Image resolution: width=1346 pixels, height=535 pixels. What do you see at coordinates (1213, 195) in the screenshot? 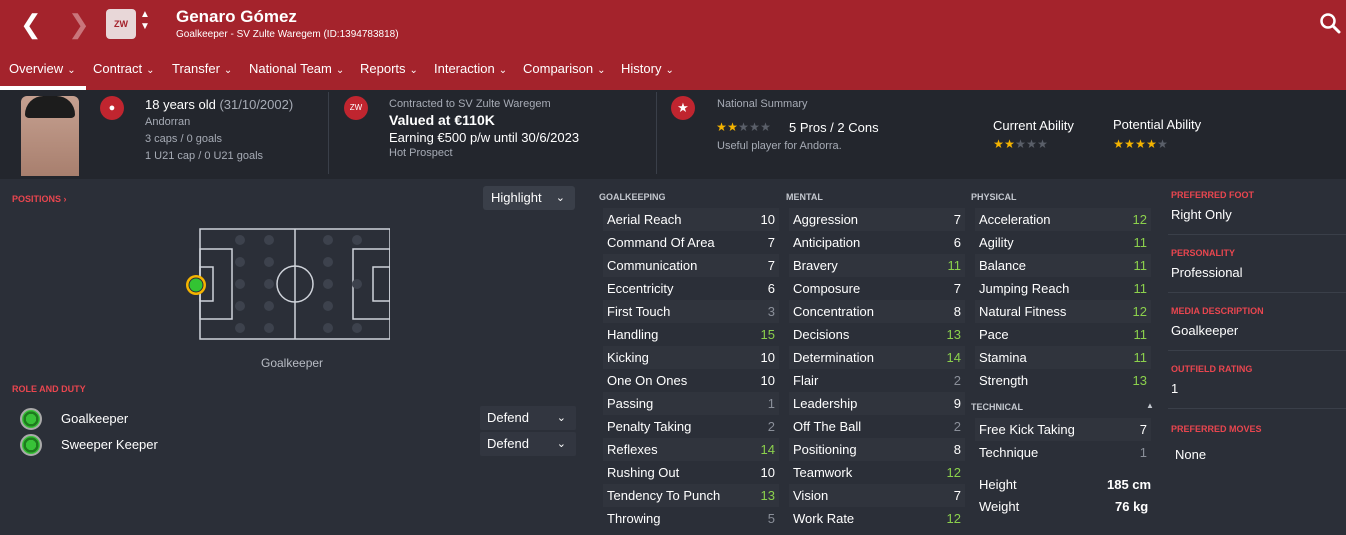
I see `preferred-foot-title: PREFERRED FOOT` at bounding box center [1213, 195].